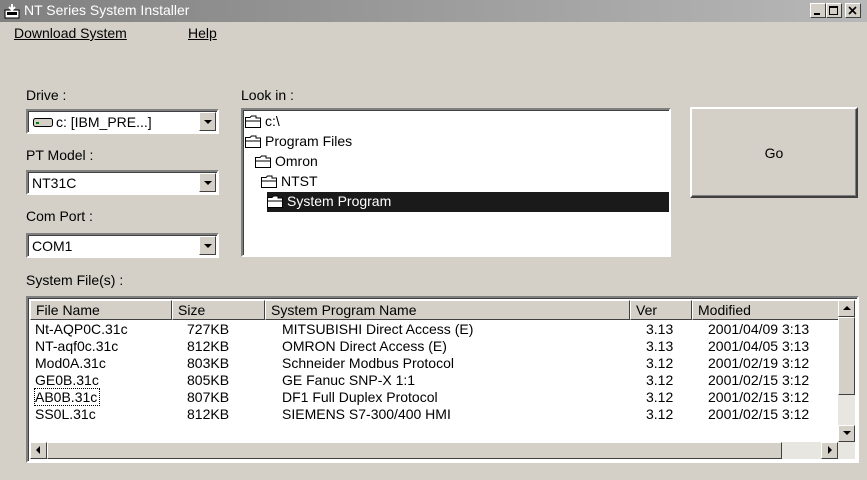 The width and height of the screenshot is (867, 480). I want to click on com-port-value: COM1, so click(52, 246).